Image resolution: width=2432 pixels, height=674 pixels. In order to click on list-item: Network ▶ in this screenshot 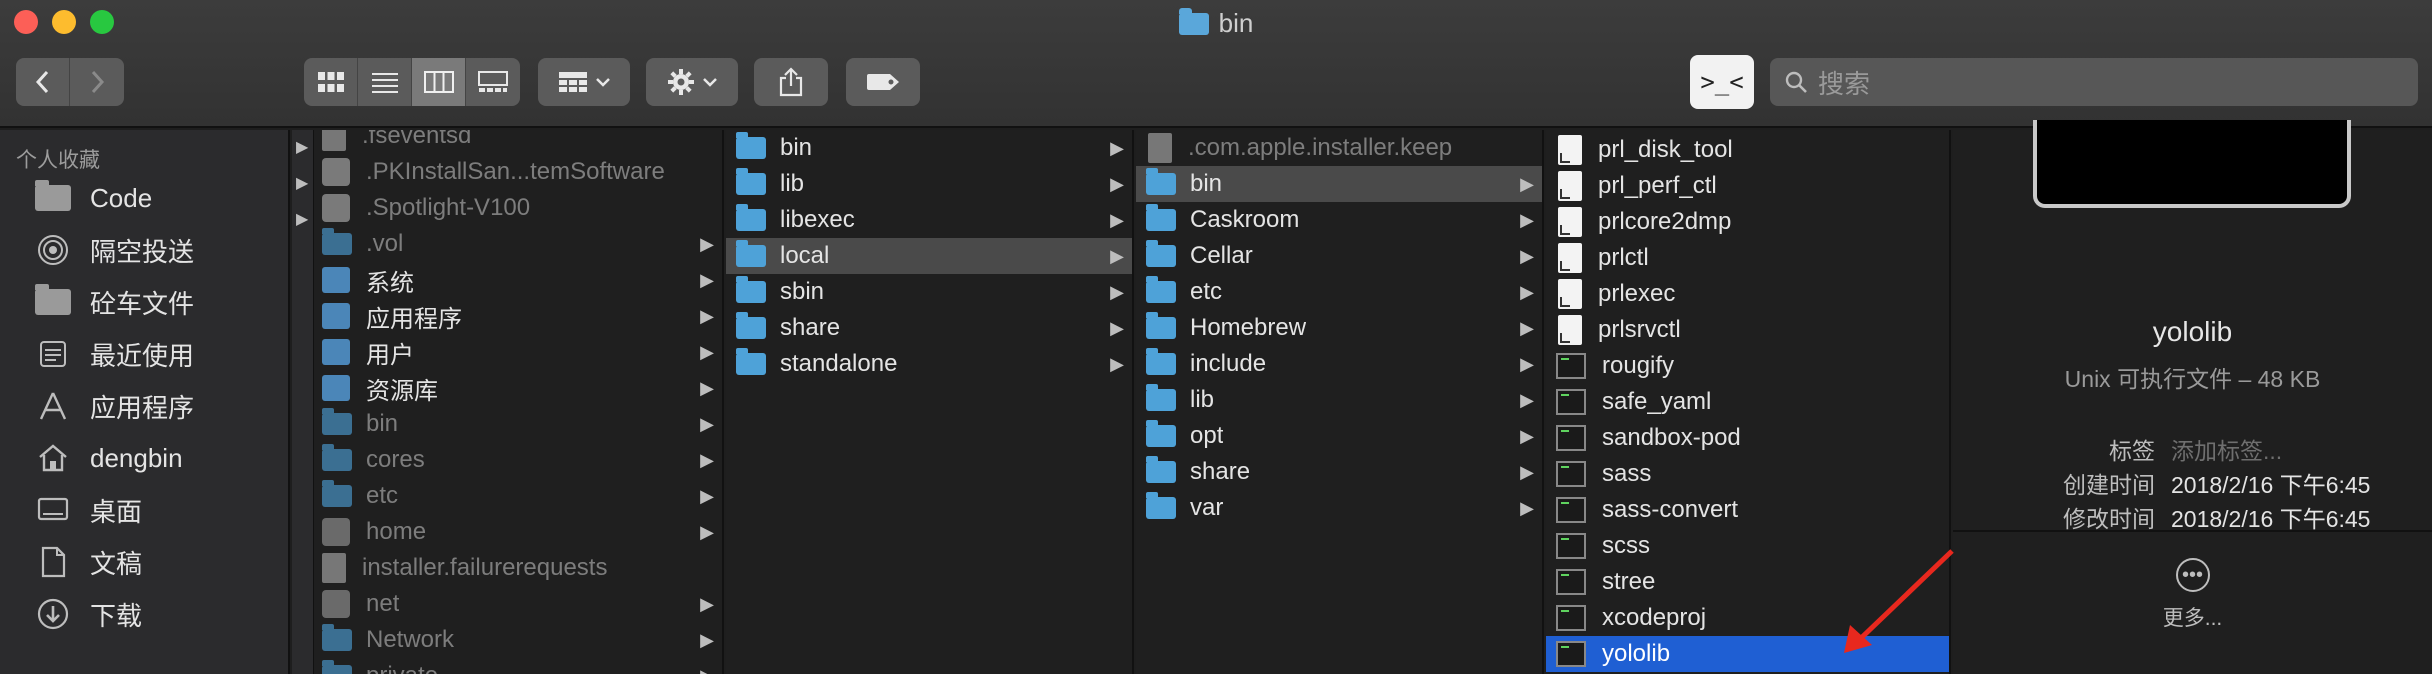, I will do `click(522, 640)`.